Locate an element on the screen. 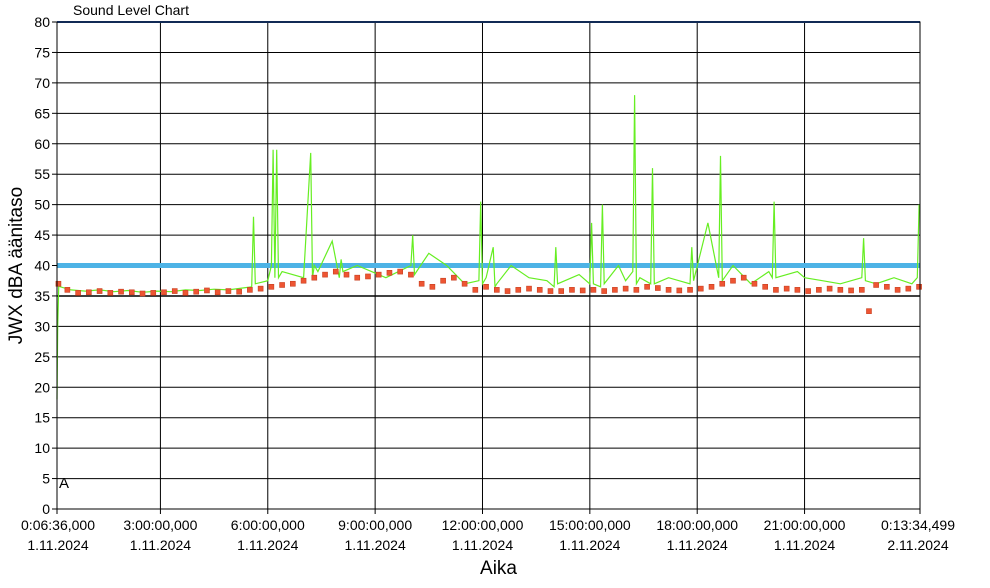  x-tick-label-time: 18:00:00,000 is located at coordinates (697, 525).